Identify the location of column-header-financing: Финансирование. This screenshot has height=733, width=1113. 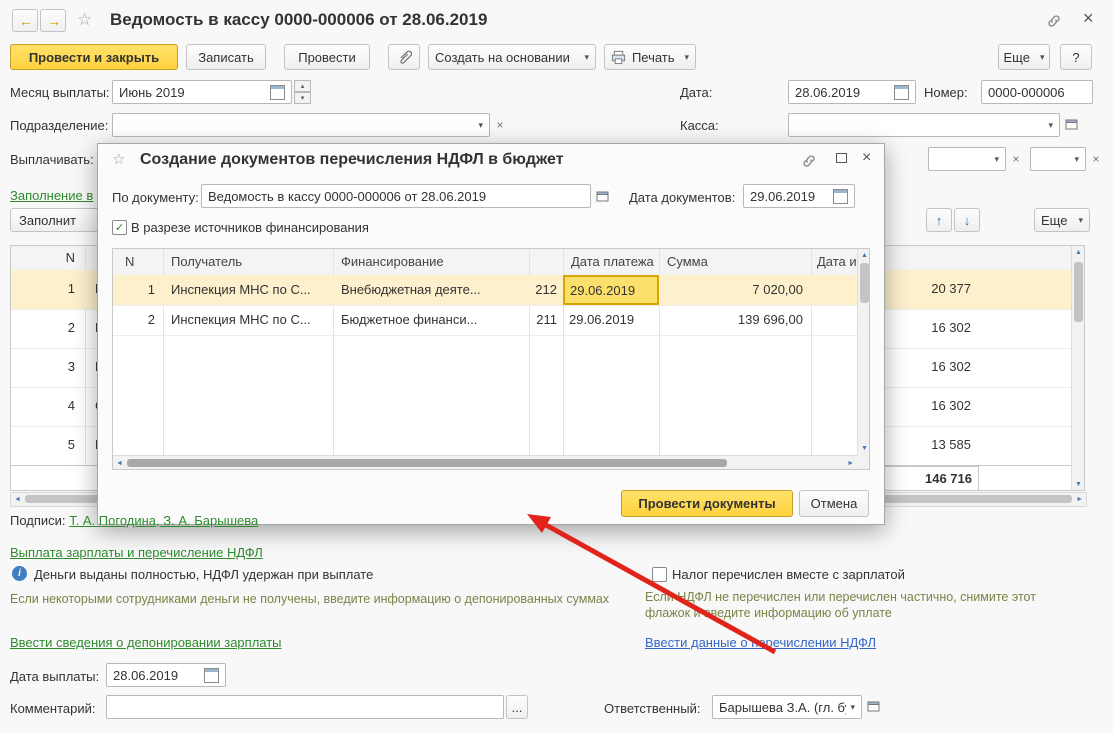
(392, 261).